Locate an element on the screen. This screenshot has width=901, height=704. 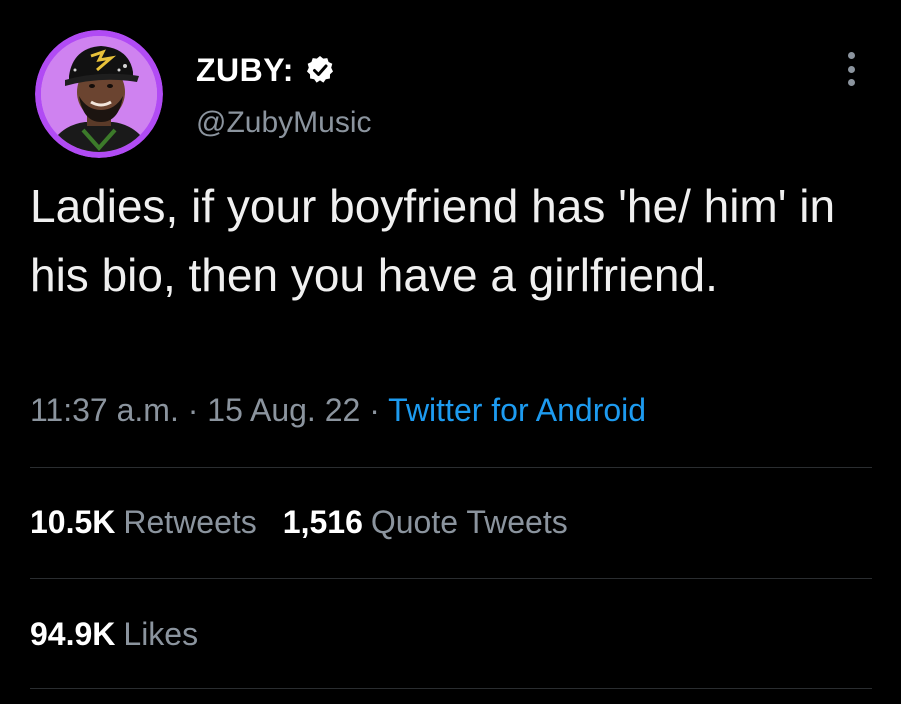
engagement-stats: 10.5K Retweets 1,516 Quote Tweets is located at coordinates (299, 522).